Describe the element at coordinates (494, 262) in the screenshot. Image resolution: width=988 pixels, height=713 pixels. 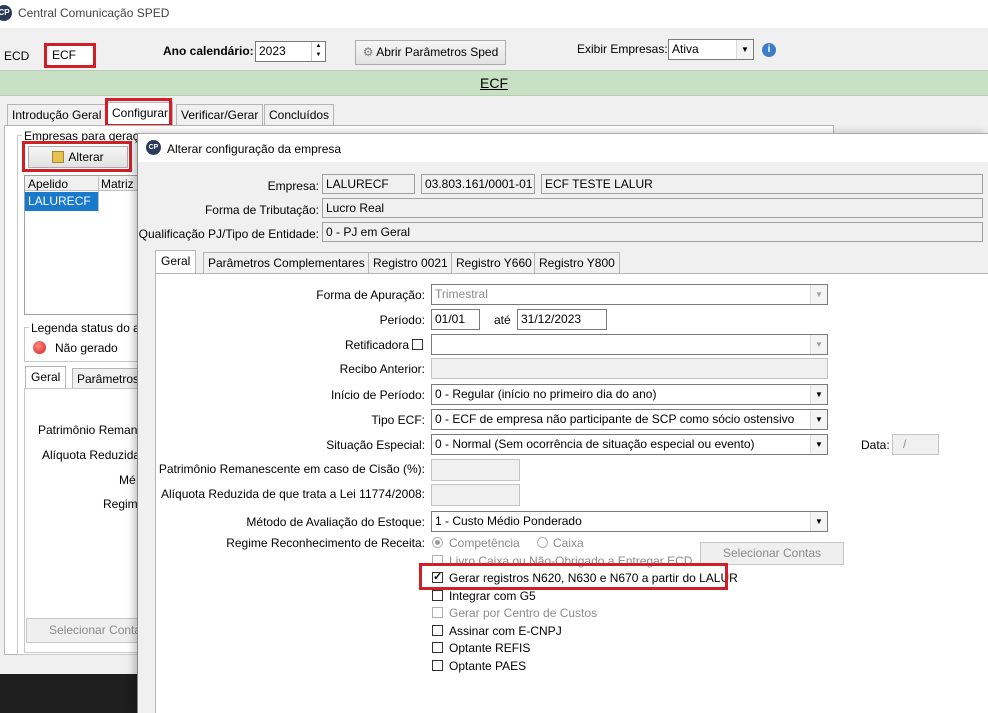
I see `dialog-tab-registro-y660: Registro Y660` at that location.